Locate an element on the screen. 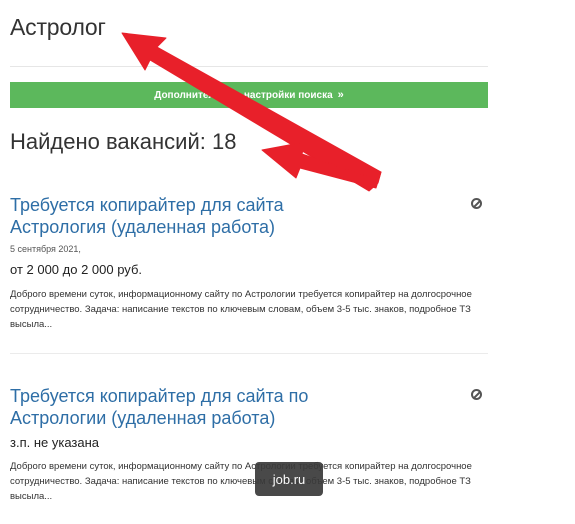 The width and height of the screenshot is (575, 524). double-chevron-down-icon: » is located at coordinates (340, 95).